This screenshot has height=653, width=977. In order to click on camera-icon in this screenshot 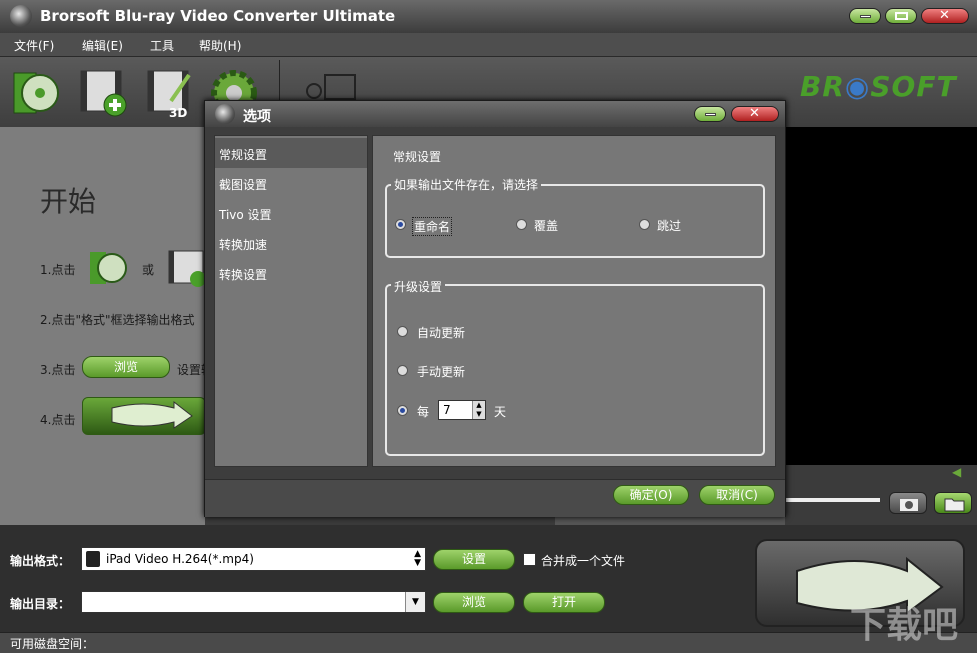, I will do `click(909, 505)`.